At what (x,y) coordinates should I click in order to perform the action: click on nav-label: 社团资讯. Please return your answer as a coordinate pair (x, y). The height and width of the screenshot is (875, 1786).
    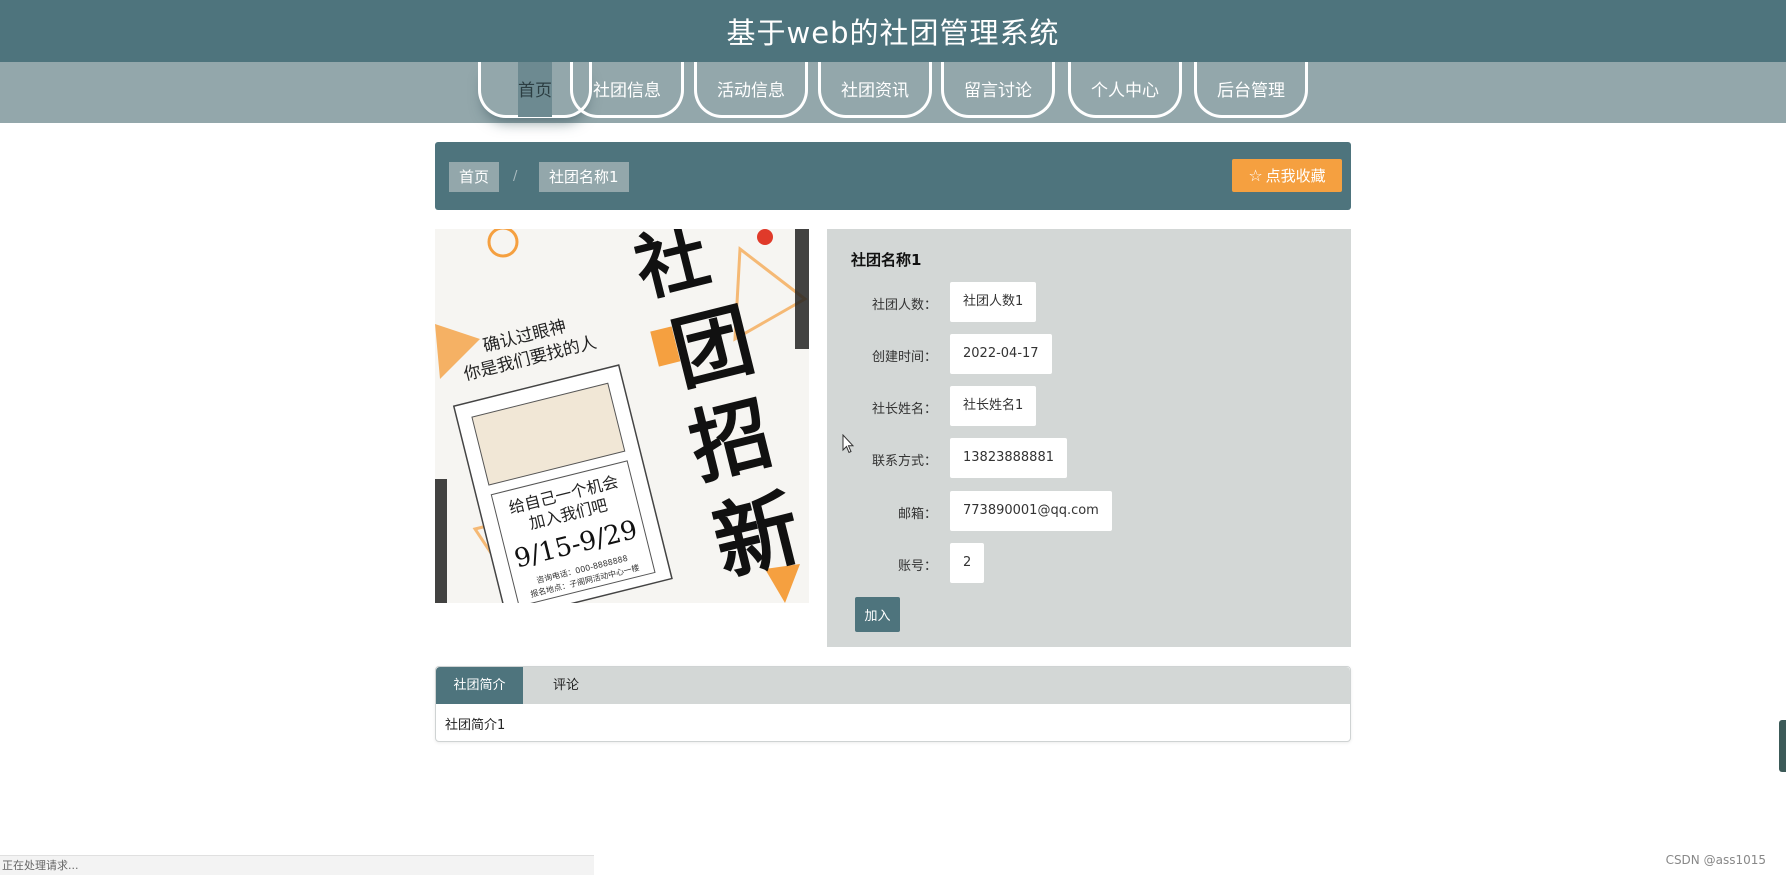
    Looking at the image, I should click on (875, 91).